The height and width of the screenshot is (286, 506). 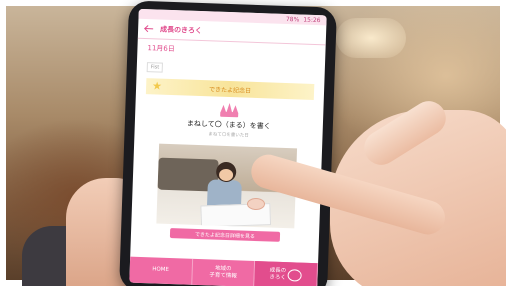 I want to click on app-title: 成長のきろく, so click(x=181, y=30).